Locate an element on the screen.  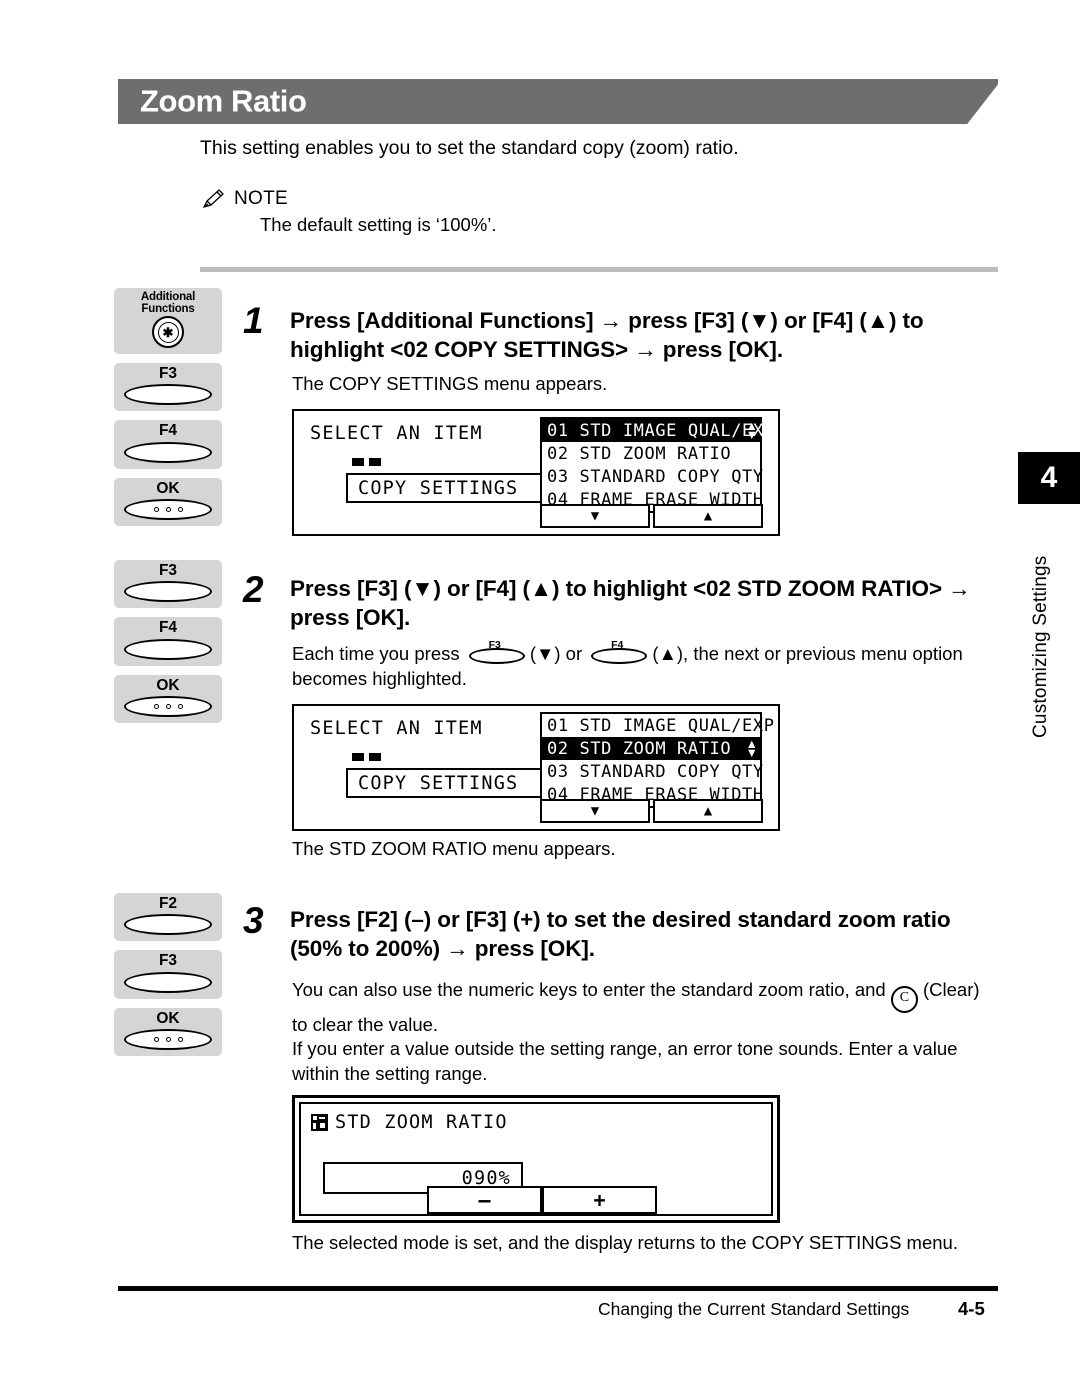
key-additional-functions: Additional Functions ✱ is located at coordinates (168, 321).